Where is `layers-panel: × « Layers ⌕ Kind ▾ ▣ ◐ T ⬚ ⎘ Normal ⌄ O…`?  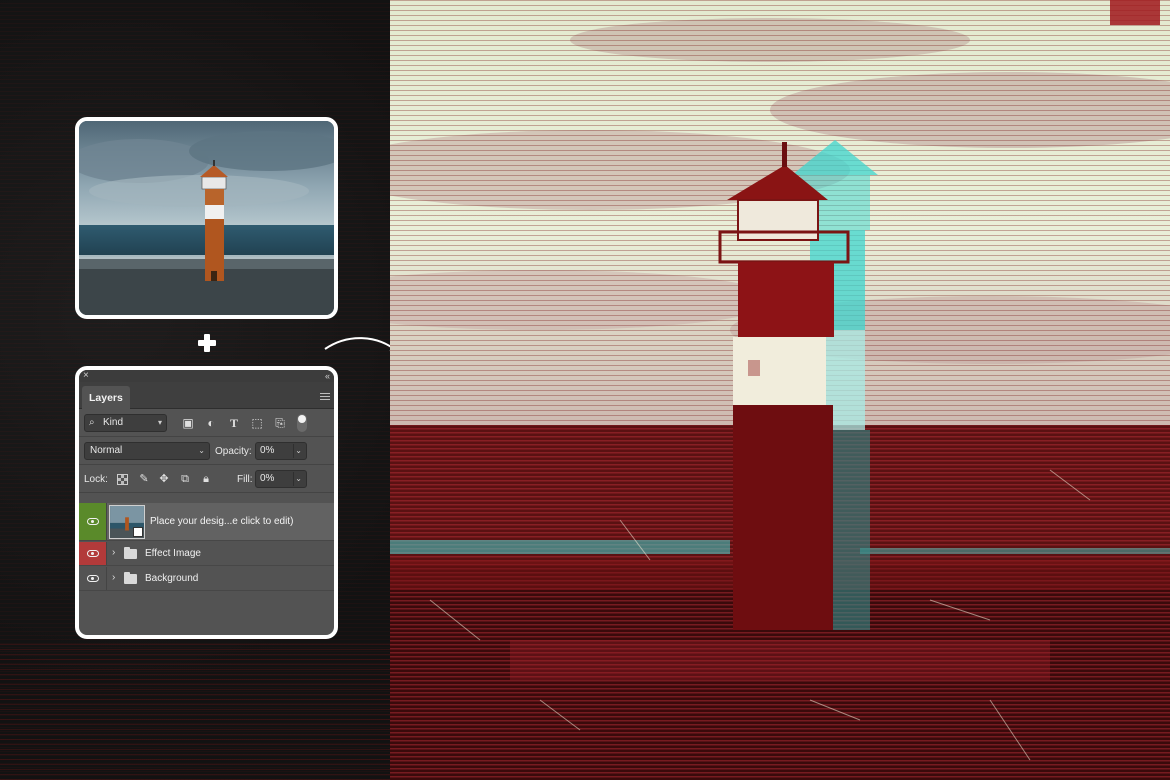
layers-panel: × « Layers ⌕ Kind ▾ ▣ ◐ T ⬚ ⎘ Normal ⌄ O… is located at coordinates (206, 502).